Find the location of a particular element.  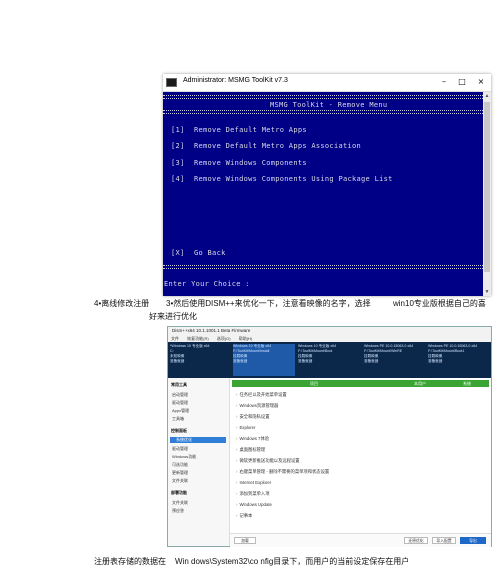

sidebar-item: Appx管理 is located at coordinates (180, 411).